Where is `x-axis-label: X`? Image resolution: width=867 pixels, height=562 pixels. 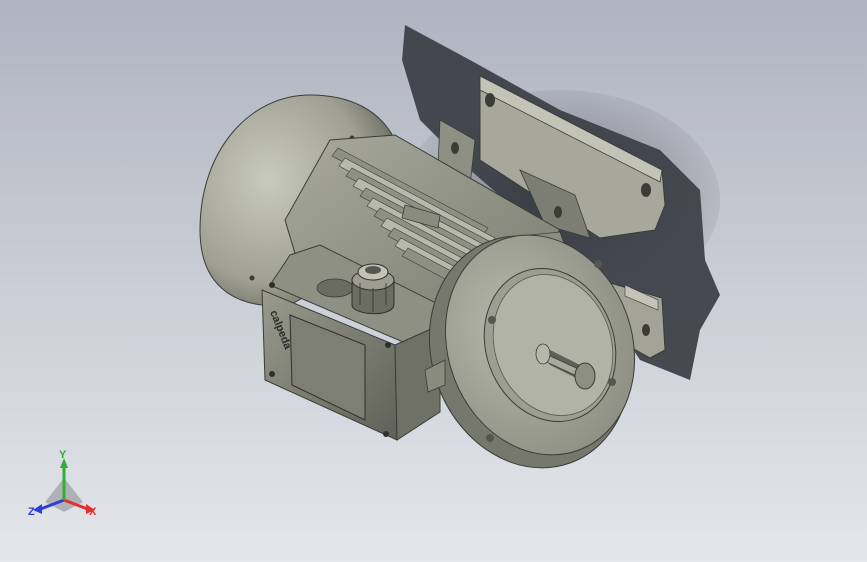
x-axis-label: X is located at coordinates (93, 512).